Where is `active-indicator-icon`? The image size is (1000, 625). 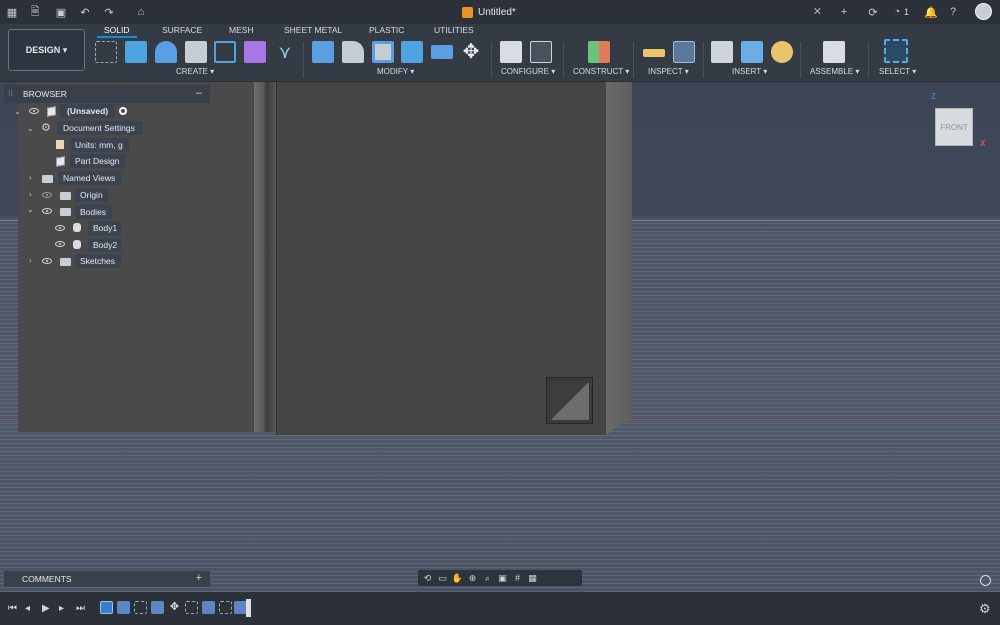 active-indicator-icon is located at coordinates (123, 111).